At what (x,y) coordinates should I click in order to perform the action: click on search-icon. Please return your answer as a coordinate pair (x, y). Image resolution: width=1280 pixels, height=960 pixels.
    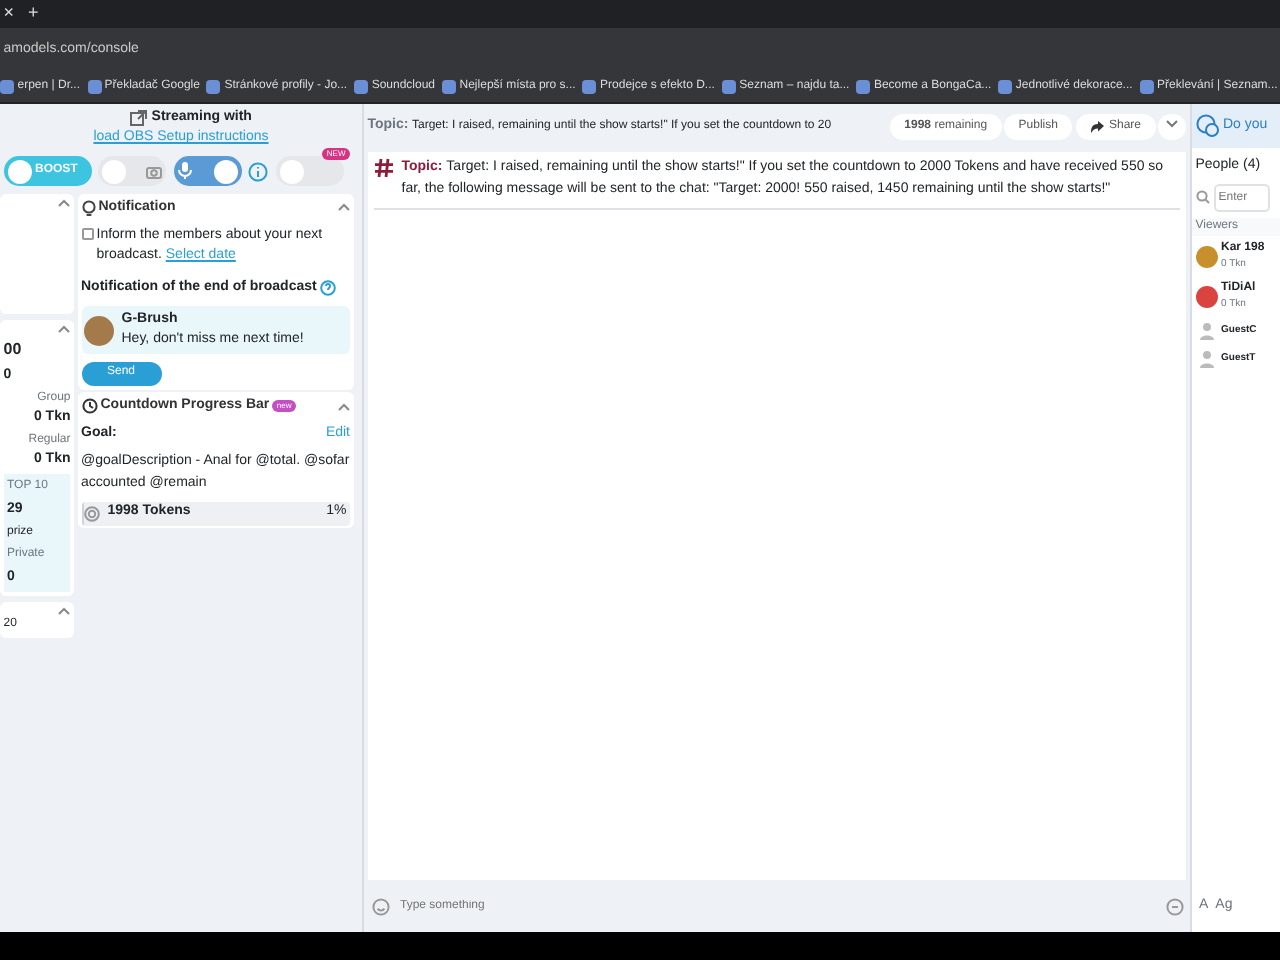
    Looking at the image, I should click on (1202, 197).